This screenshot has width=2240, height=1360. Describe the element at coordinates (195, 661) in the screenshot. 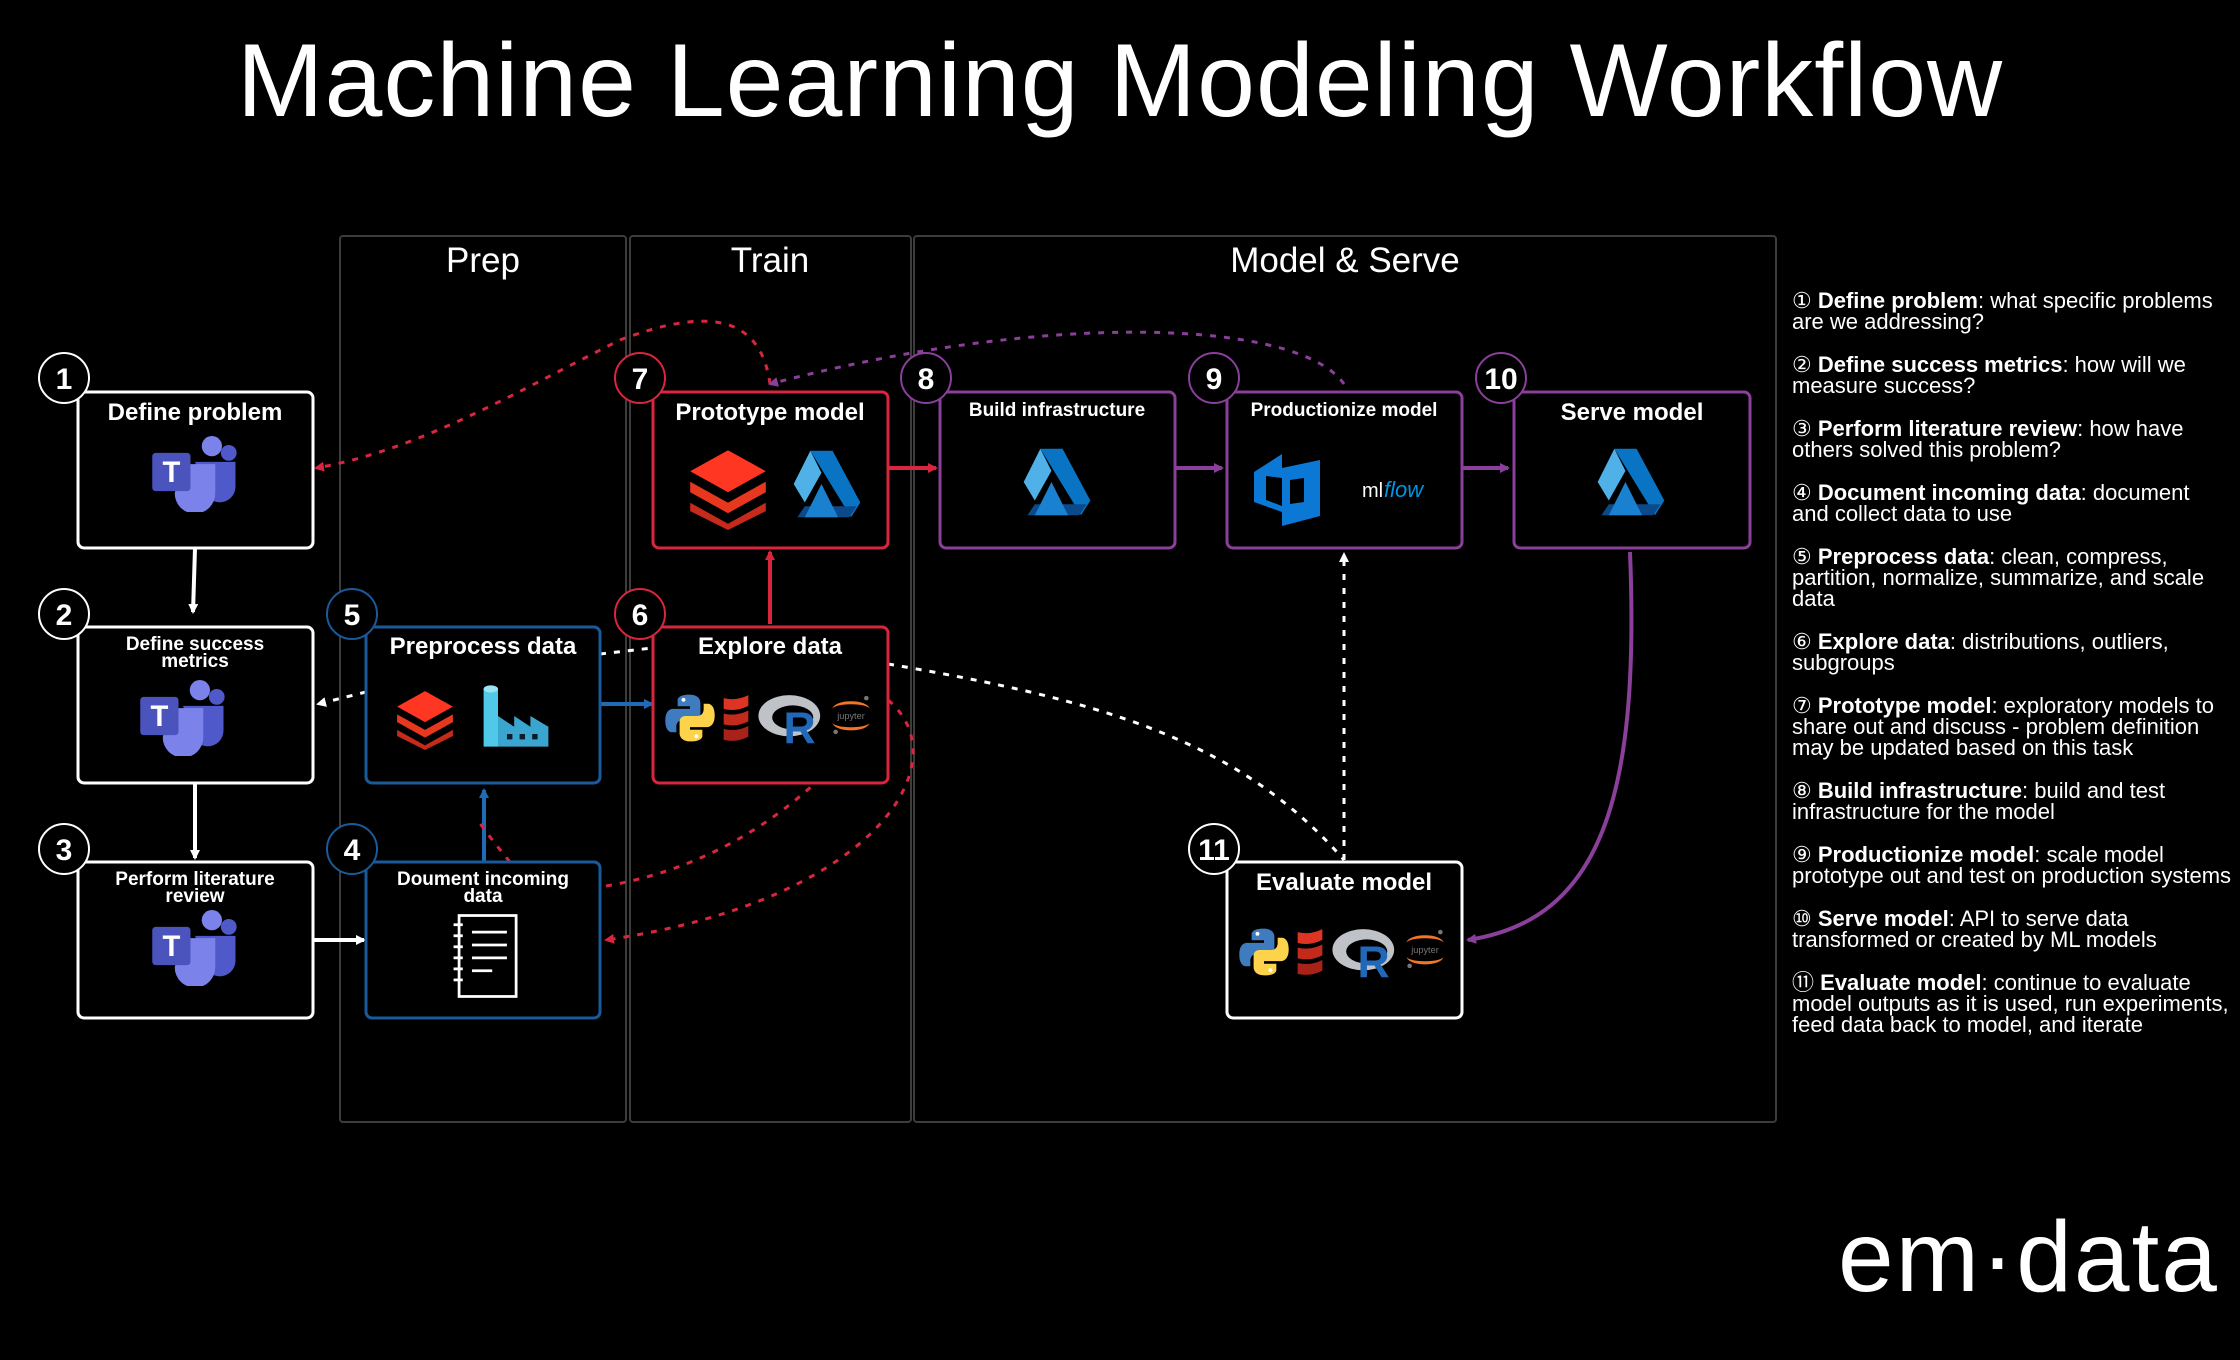

I see `step-2-label-line2: metrics` at that location.